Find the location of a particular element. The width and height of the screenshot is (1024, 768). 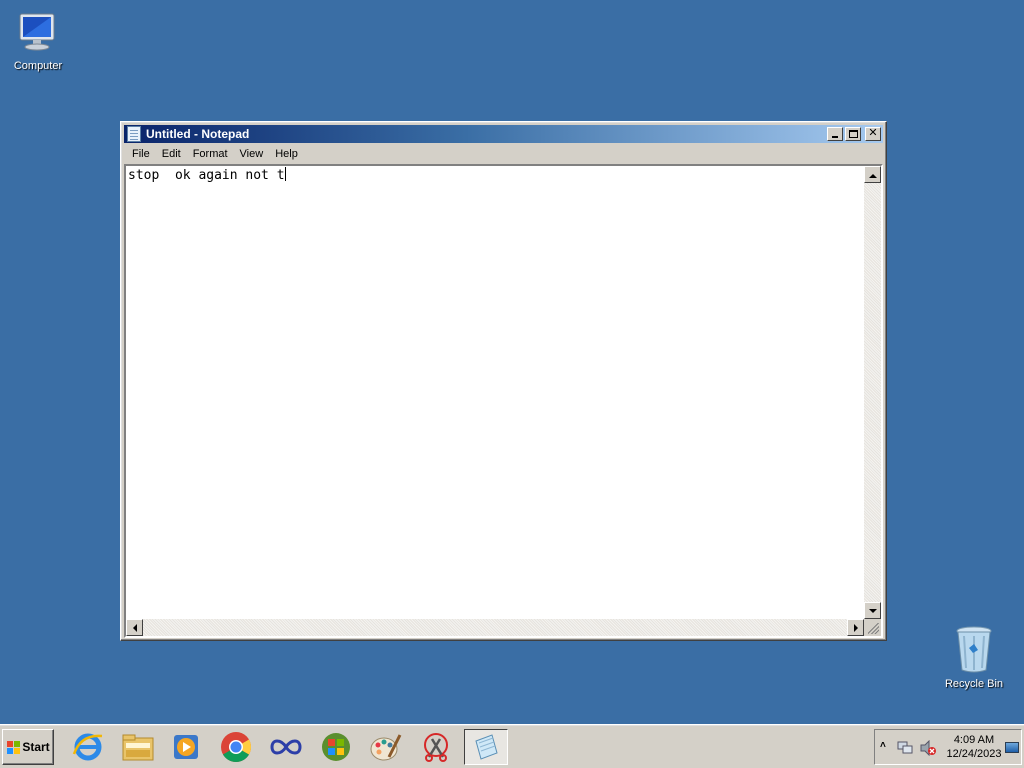

windows-logo-app-icon is located at coordinates (336, 747).